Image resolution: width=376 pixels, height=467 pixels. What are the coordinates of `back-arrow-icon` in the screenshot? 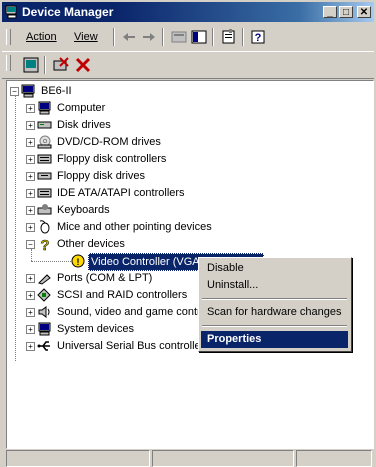 It's located at (129, 37).